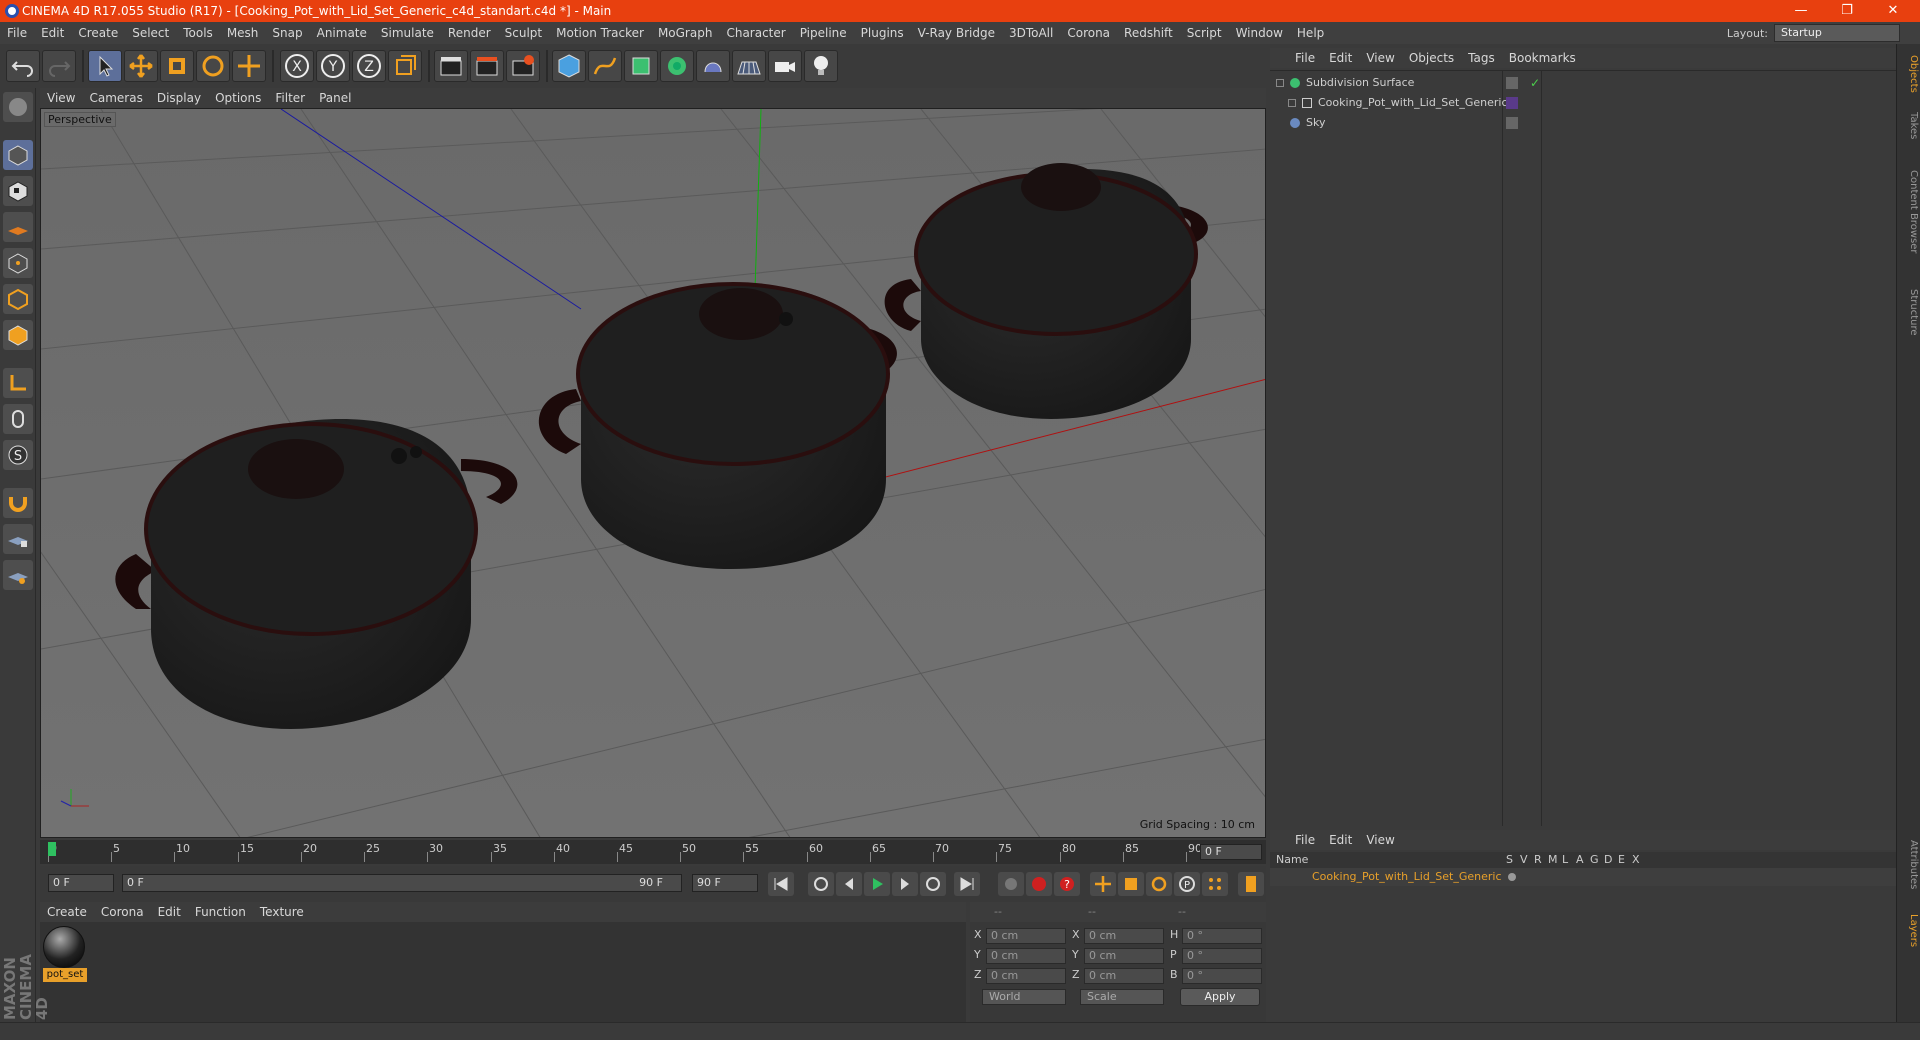 The height and width of the screenshot is (1040, 1920). What do you see at coordinates (1215, 884) in the screenshot?
I see `key-pla-button` at bounding box center [1215, 884].